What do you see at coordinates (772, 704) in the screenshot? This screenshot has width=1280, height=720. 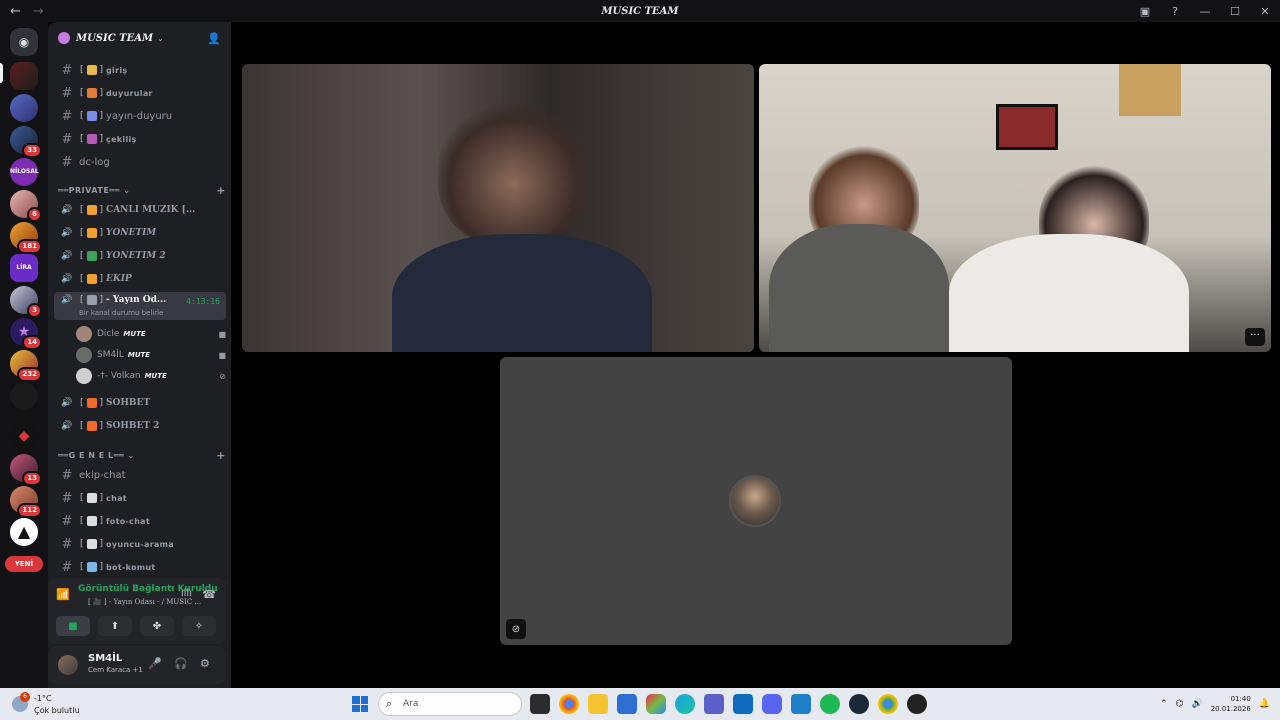 I see `discord-icon` at bounding box center [772, 704].